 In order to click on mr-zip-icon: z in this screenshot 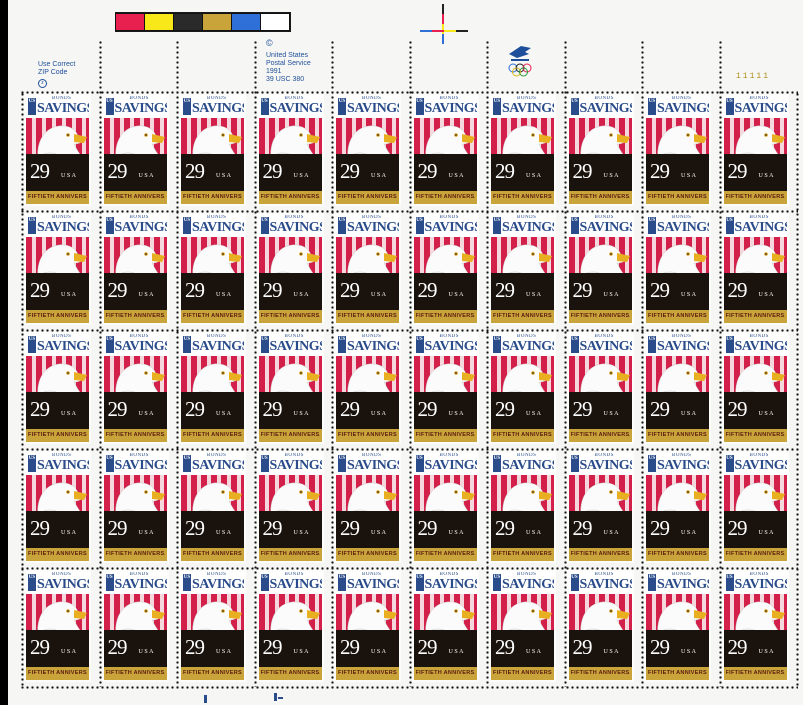, I will do `click(42, 83)`.